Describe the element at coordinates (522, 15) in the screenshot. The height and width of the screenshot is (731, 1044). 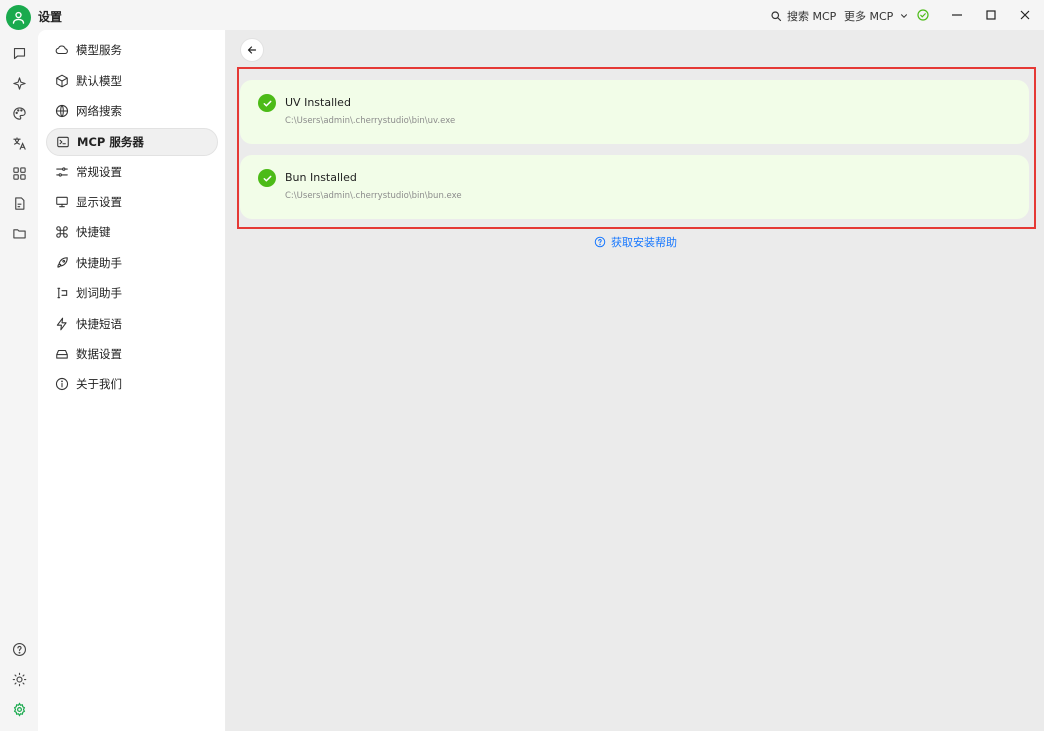
I see `title-bar: 设置 搜索 MCP 更多 MCP` at that location.